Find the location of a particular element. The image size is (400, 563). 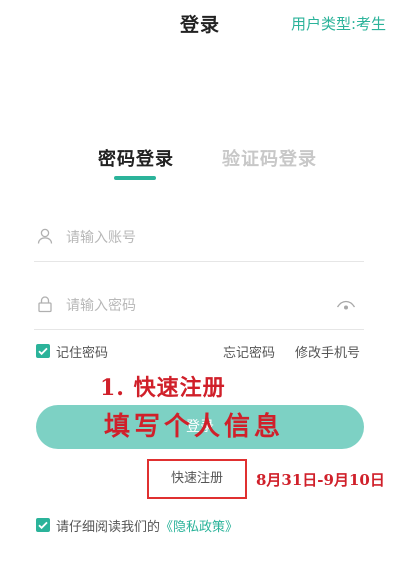

tab-password-login: 密码登录 is located at coordinates (136, 158).